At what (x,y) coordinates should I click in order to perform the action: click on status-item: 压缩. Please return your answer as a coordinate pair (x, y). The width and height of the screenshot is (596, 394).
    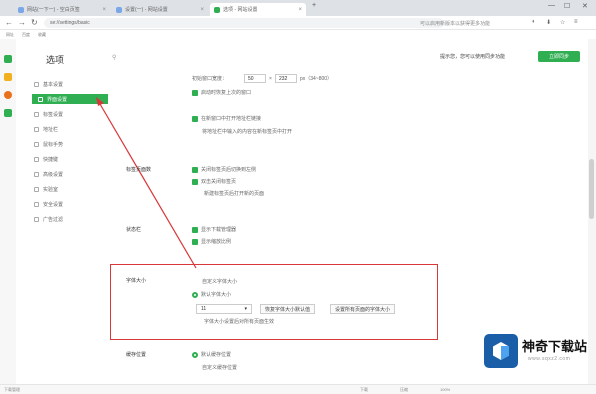
    Looking at the image, I should click on (404, 390).